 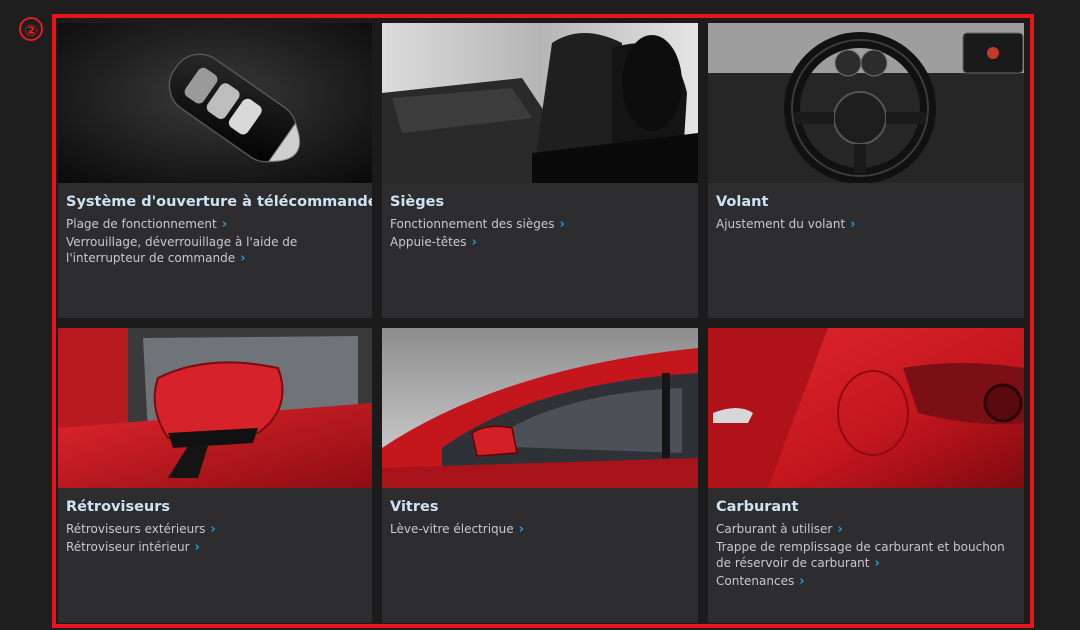 What do you see at coordinates (141, 224) in the screenshot?
I see `link-label: Plage de fonctionnement` at bounding box center [141, 224].